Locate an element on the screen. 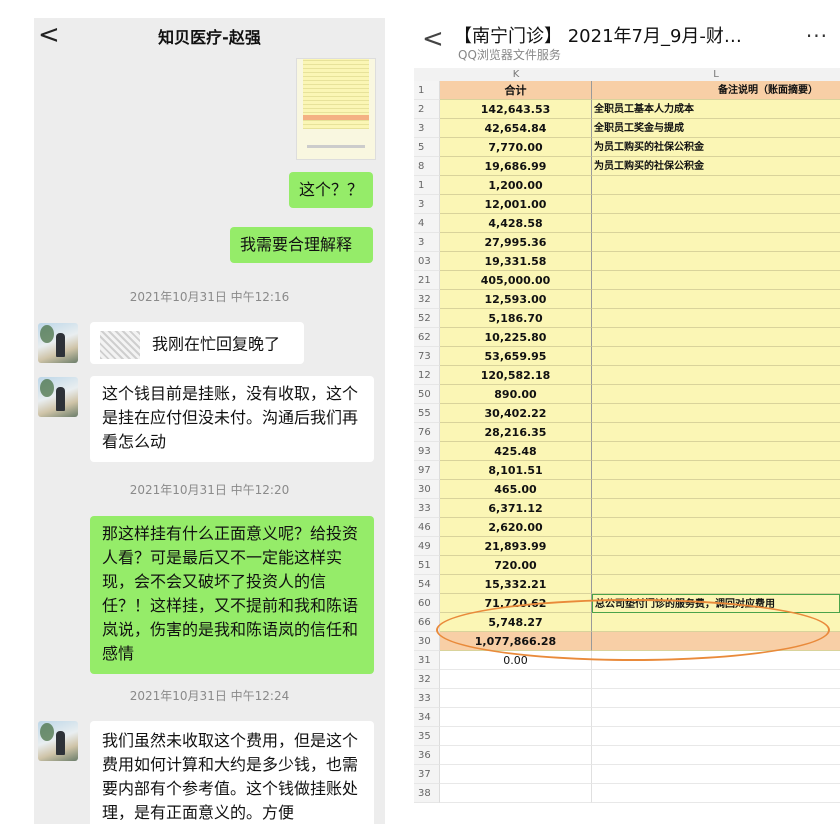 This screenshot has height=840, width=840. message-bubble-other: 我刚在忙回复晚了 is located at coordinates (197, 343).